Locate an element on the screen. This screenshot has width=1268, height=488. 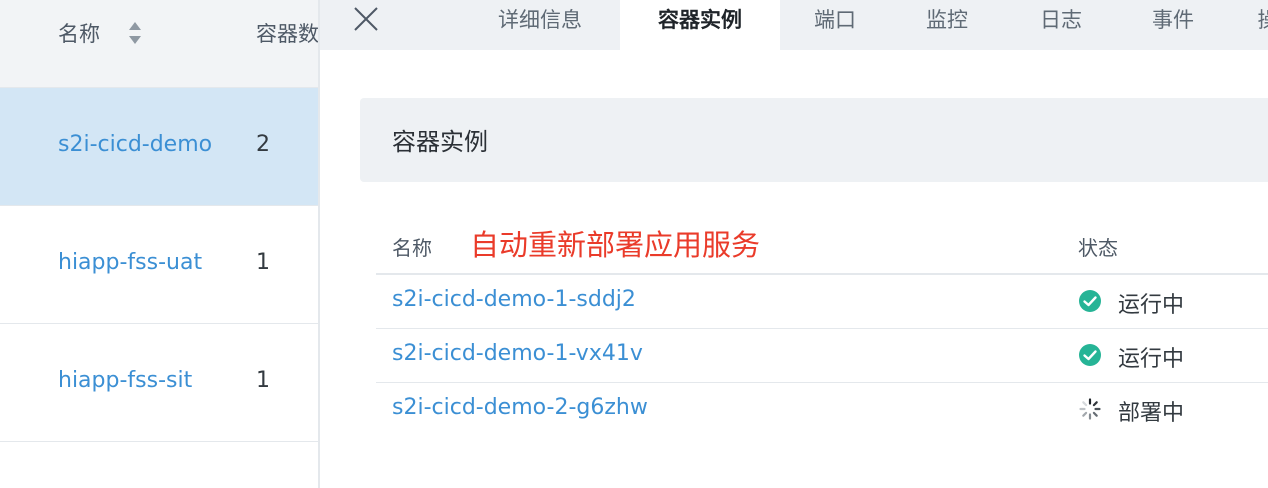
service-name-link: hiapp-fss-sit is located at coordinates (125, 380).